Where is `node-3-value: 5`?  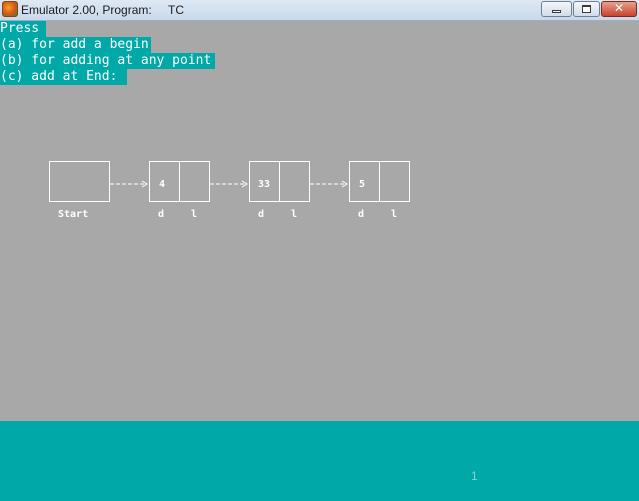
node-3-value: 5 is located at coordinates (362, 184).